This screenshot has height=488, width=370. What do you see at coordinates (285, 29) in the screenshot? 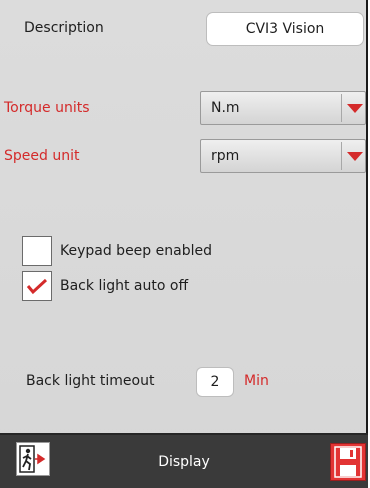
I see `description-field: CVI3 Vision` at bounding box center [285, 29].